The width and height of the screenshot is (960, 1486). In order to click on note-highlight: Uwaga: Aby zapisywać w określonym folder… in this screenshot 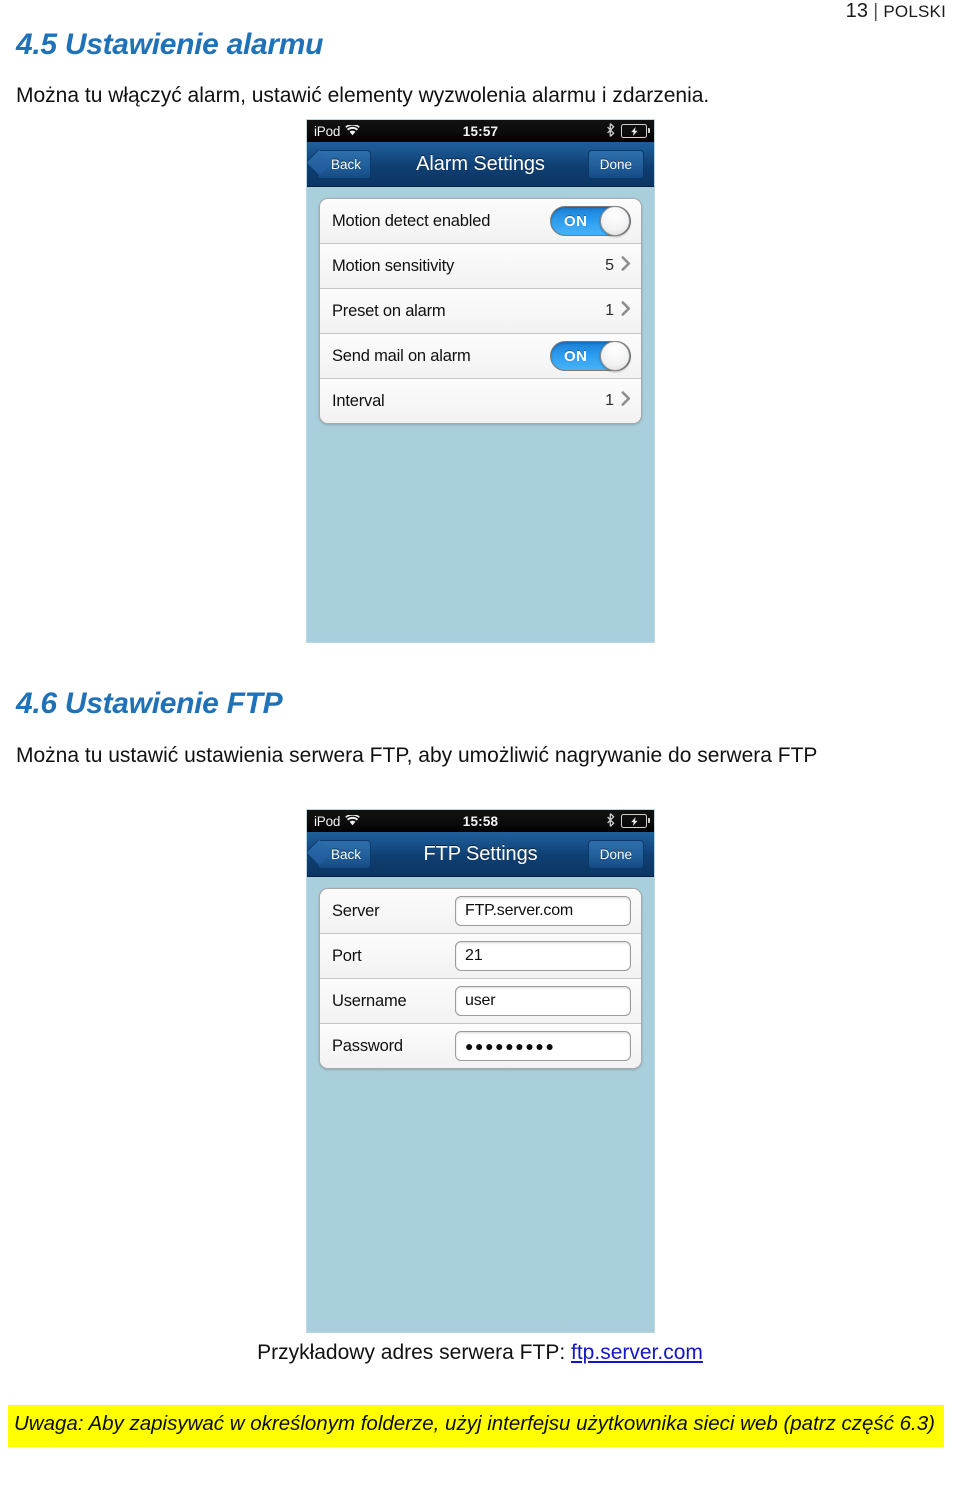, I will do `click(476, 1426)`.